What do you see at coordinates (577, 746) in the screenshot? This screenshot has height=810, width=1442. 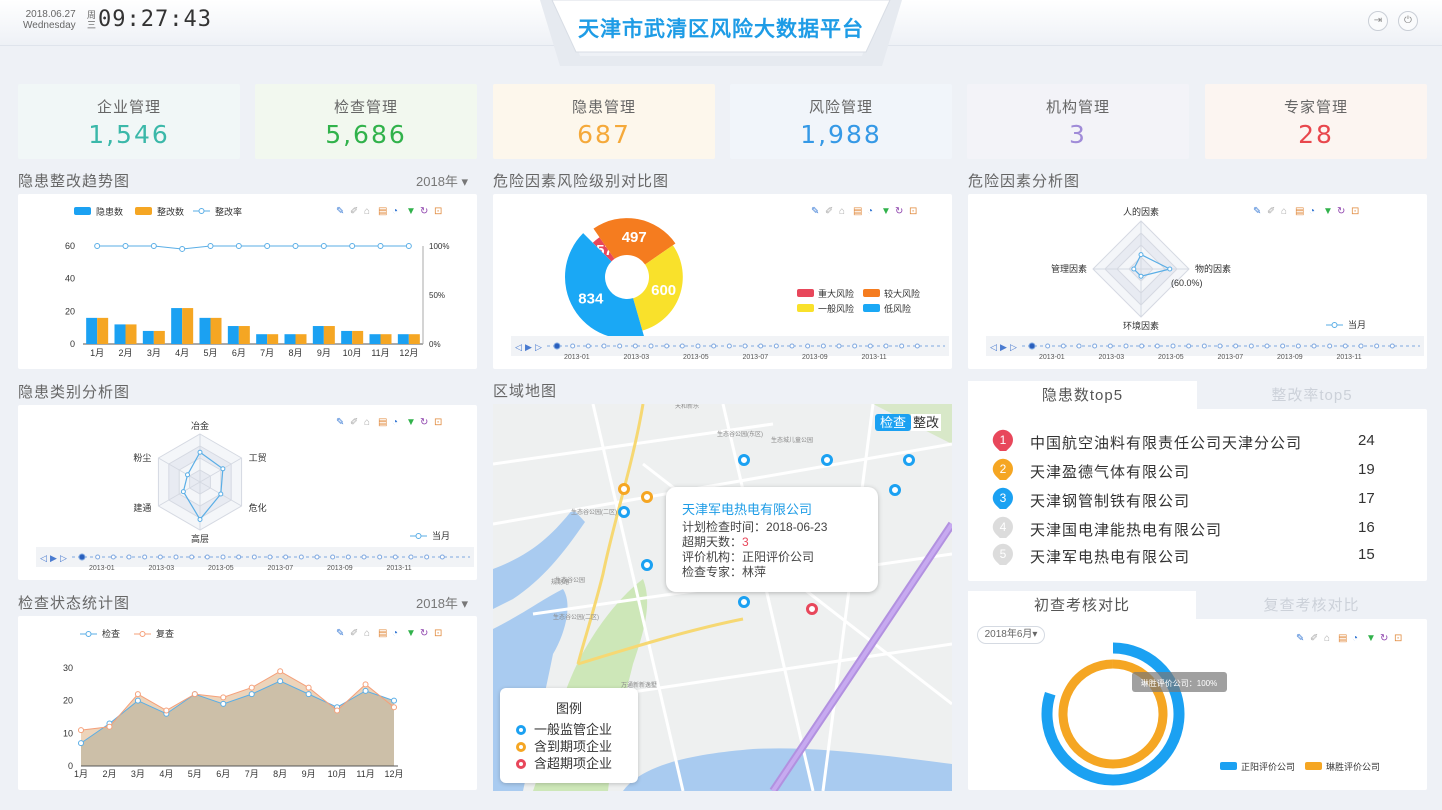 I see `legend-items: 一般监管企业 含到期项企业 含超期项企业` at bounding box center [577, 746].